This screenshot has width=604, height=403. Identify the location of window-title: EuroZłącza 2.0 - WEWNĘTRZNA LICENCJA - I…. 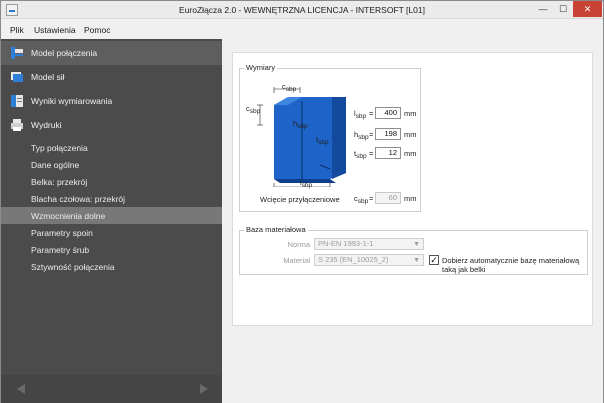
(302, 10).